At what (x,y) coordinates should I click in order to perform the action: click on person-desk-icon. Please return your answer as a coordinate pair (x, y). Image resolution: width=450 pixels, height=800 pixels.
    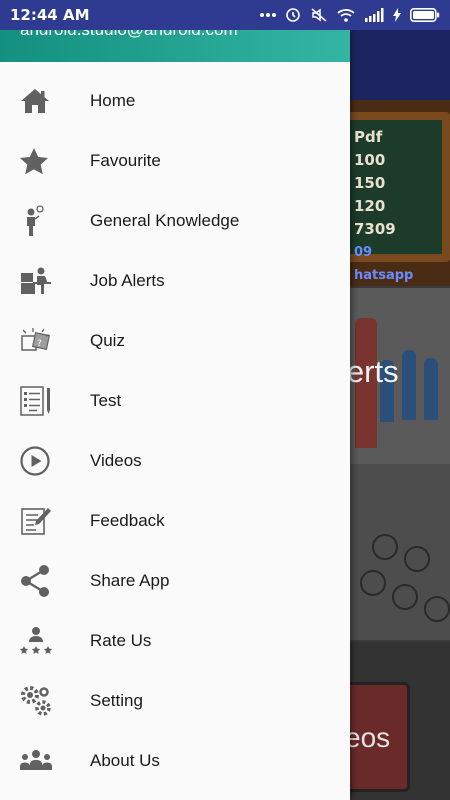
    Looking at the image, I should click on (45, 281).